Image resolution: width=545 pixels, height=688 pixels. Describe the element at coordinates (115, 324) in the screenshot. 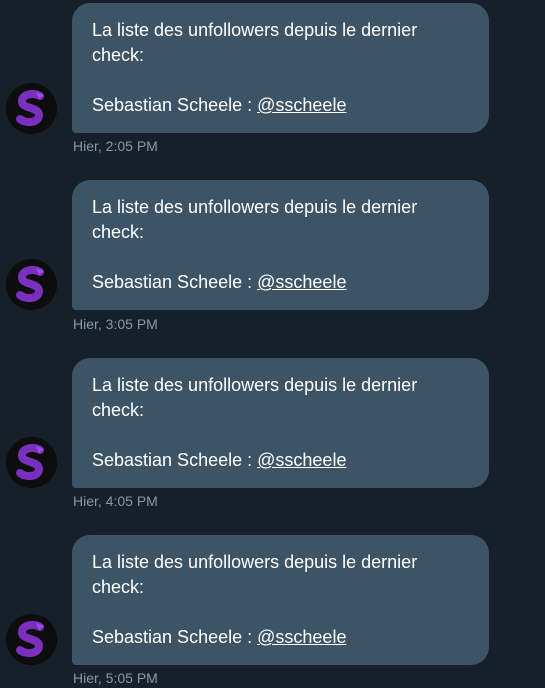

I see `message-timestamp: Hier, 3:05 PM` at that location.